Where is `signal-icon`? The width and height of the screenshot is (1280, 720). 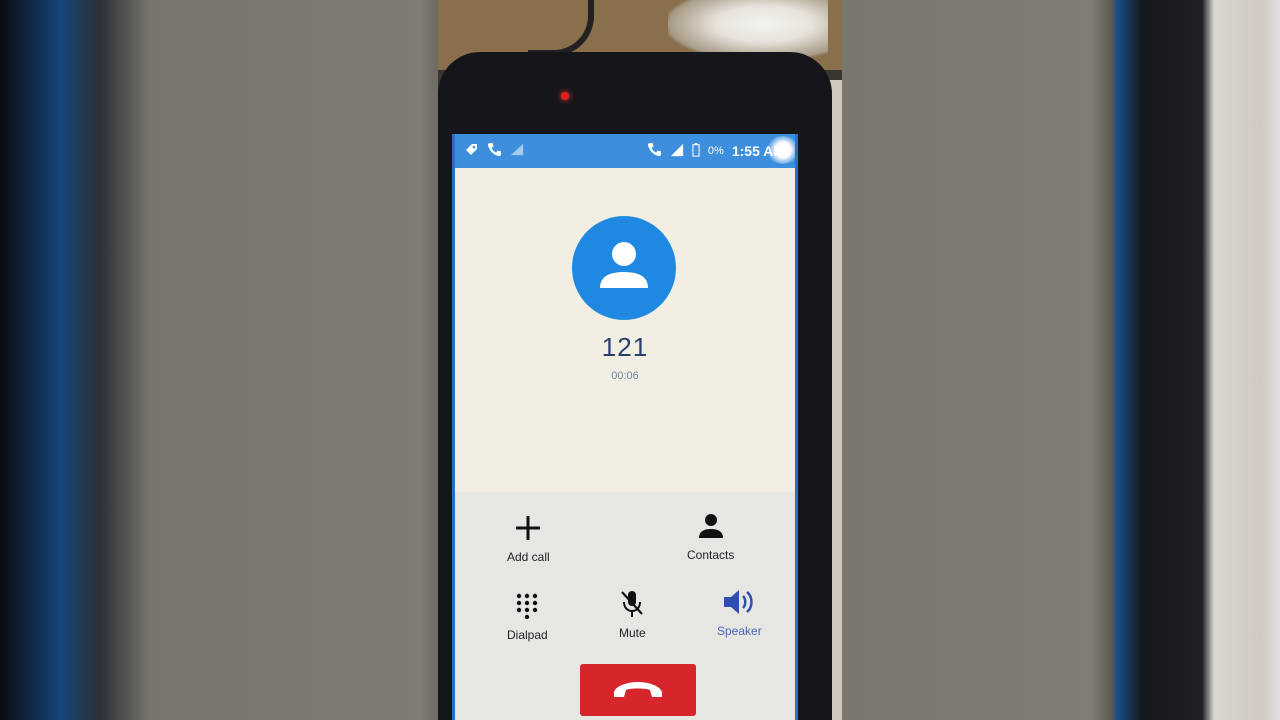
signal-icon is located at coordinates (517, 151).